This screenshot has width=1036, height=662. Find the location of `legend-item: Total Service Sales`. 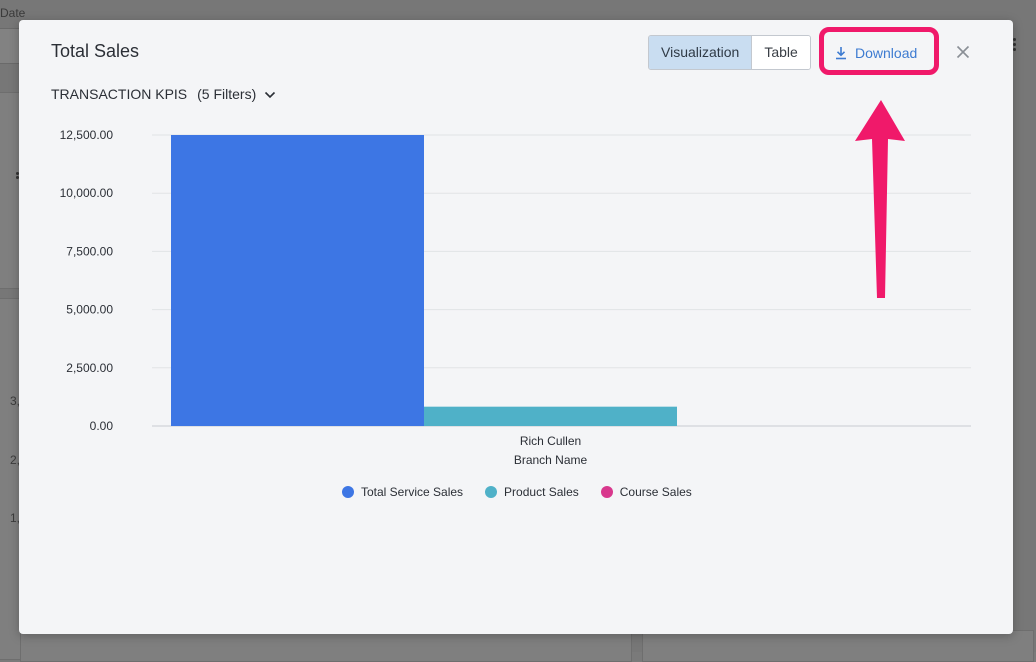

legend-item: Total Service Sales is located at coordinates (402, 492).